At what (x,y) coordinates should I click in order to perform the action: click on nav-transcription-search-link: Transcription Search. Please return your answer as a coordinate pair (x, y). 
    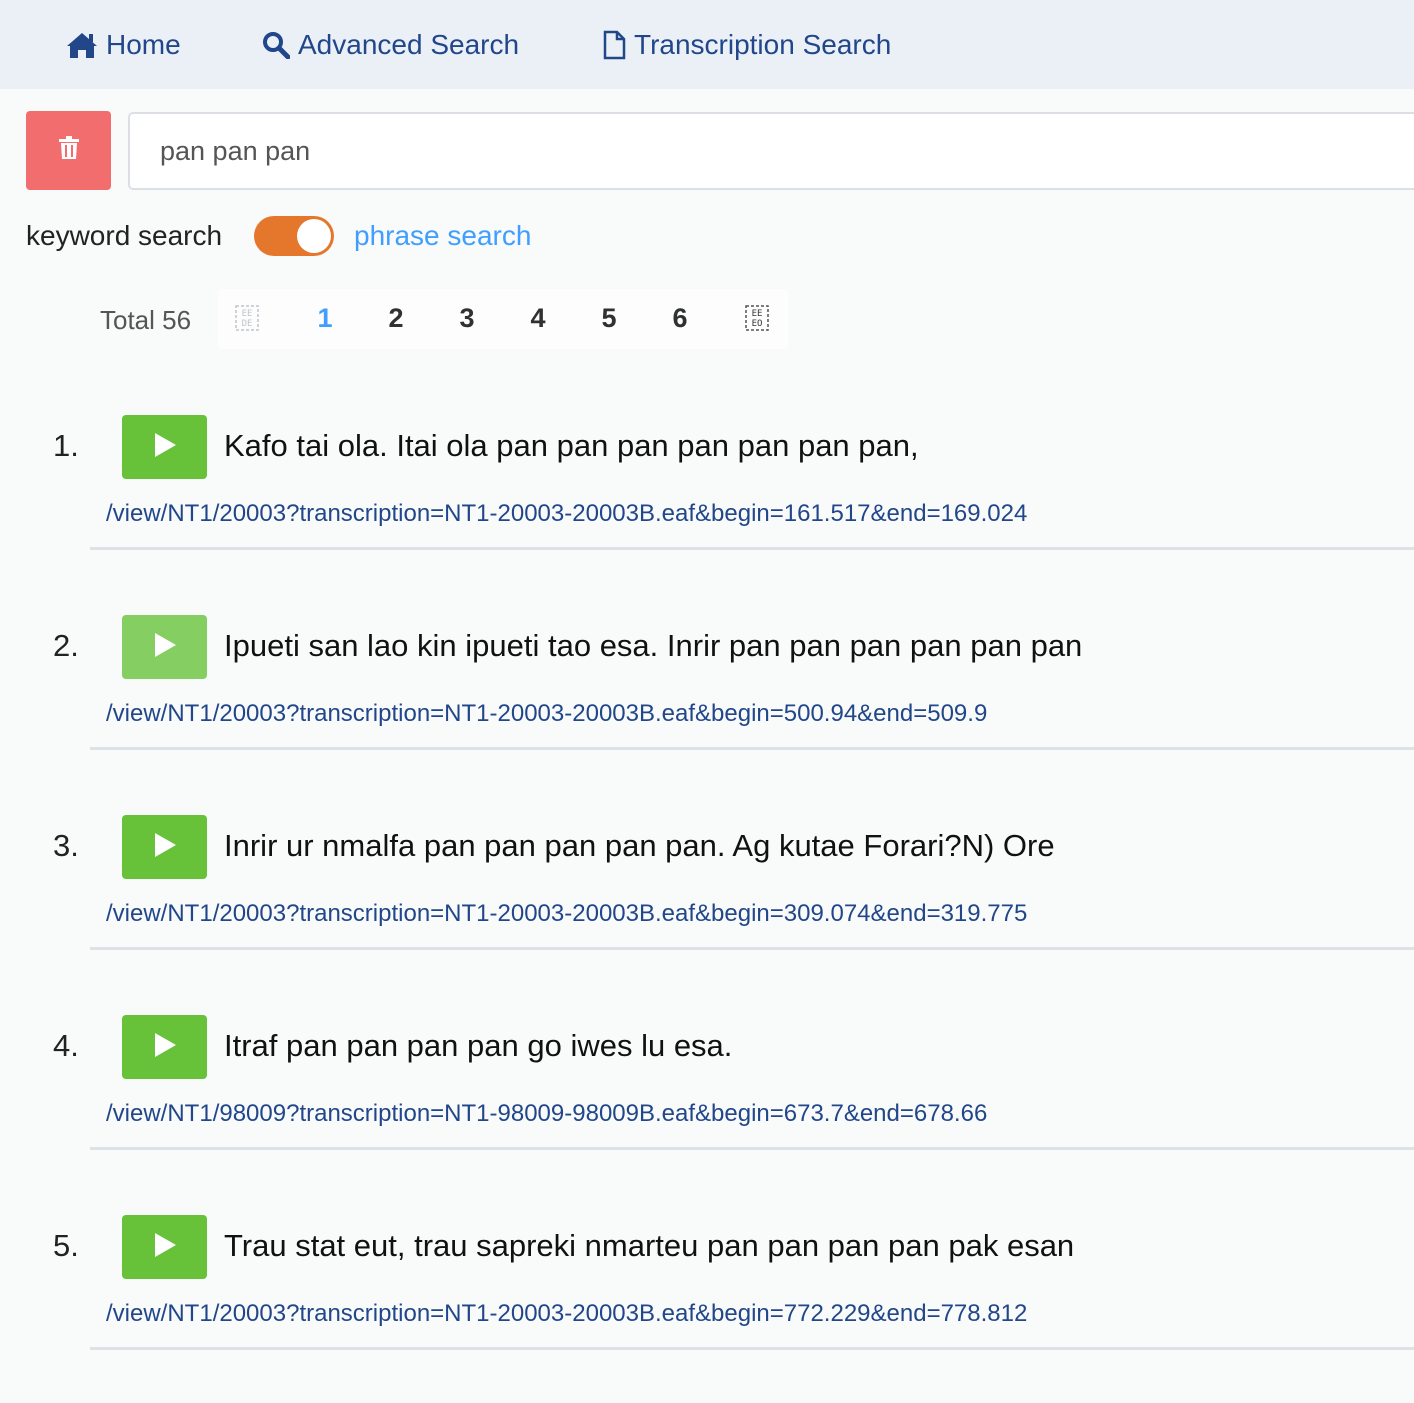
    Looking at the image, I should click on (746, 45).